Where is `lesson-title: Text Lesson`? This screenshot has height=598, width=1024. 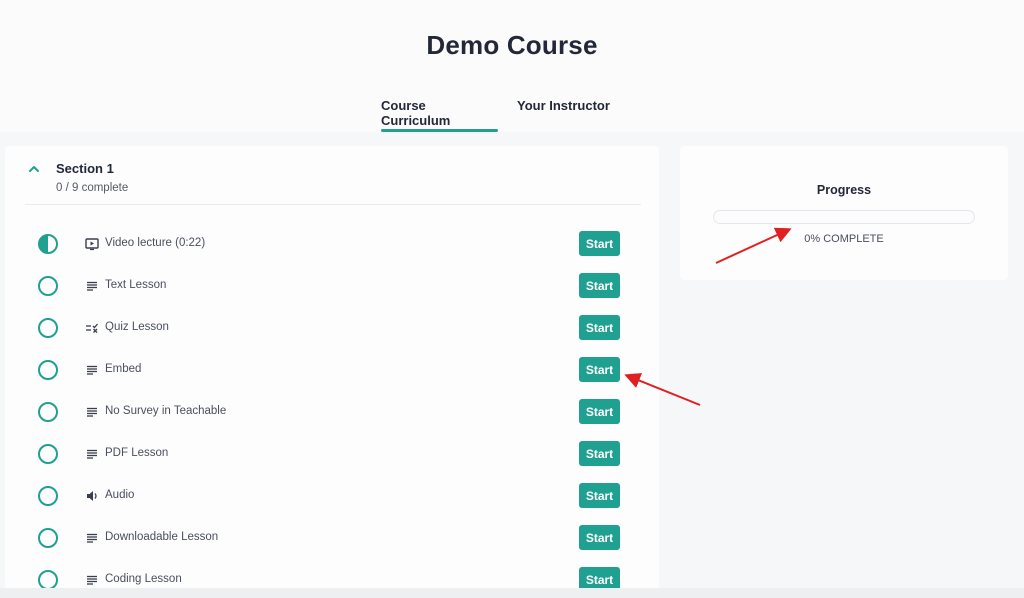 lesson-title: Text Lesson is located at coordinates (135, 285).